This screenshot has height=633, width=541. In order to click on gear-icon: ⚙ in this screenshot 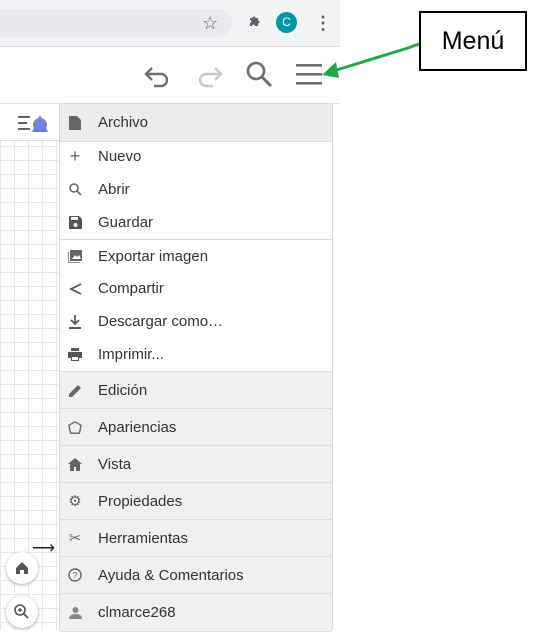, I will do `click(75, 501)`.